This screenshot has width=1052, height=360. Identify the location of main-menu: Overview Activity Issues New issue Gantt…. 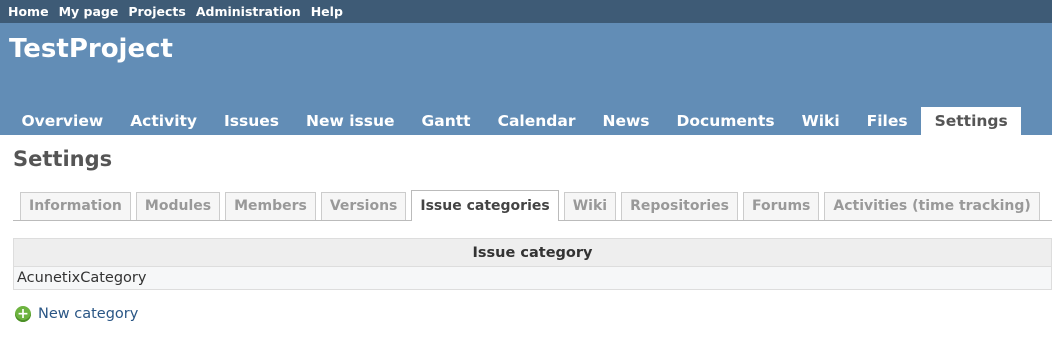
(515, 121).